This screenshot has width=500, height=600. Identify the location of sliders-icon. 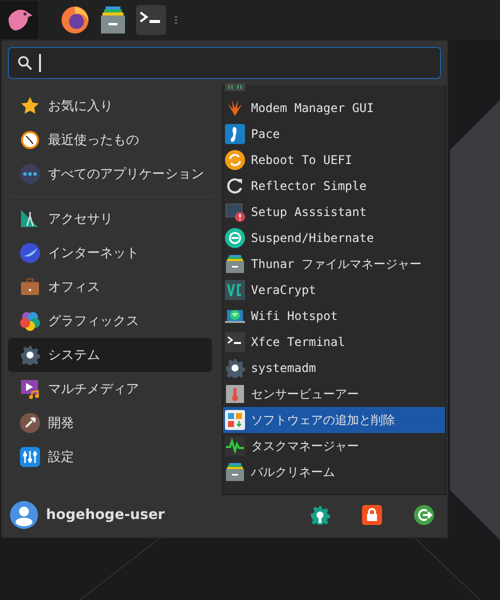
(30, 457).